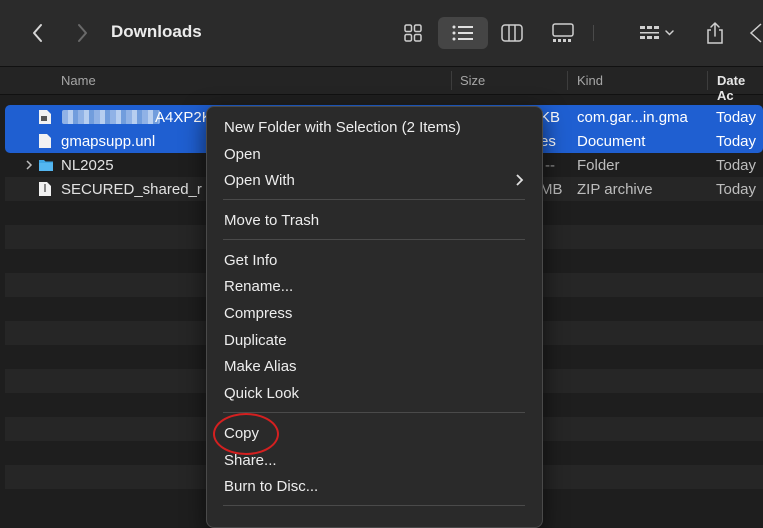 The image size is (763, 528). I want to click on column-kind: Kind, so click(590, 80).